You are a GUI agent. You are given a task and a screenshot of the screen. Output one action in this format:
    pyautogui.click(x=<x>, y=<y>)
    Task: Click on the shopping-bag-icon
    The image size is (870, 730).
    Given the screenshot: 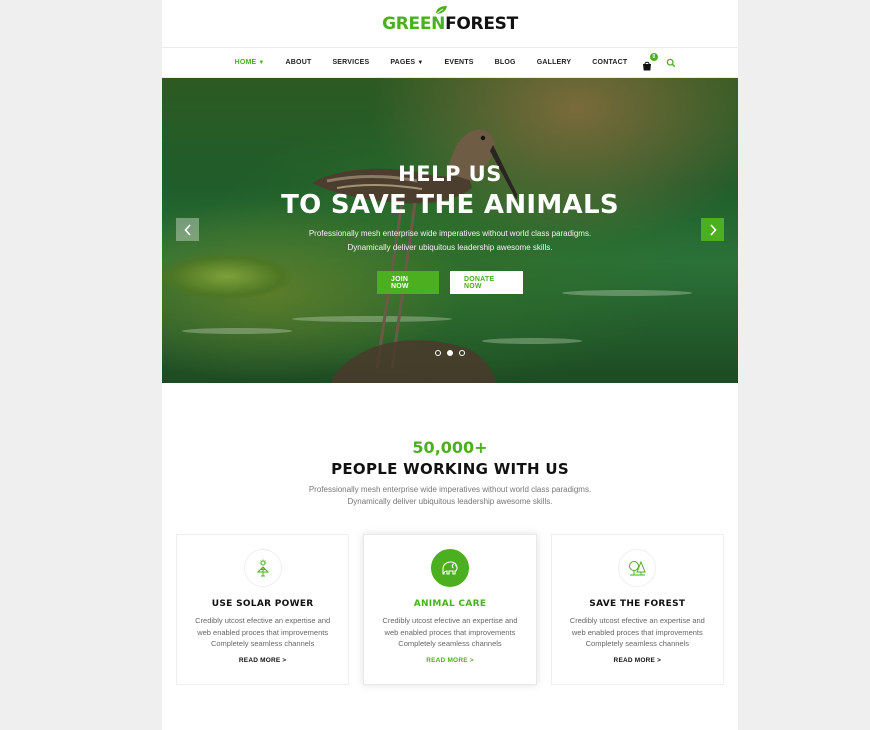 What is the action you would take?
    pyautogui.click(x=646, y=65)
    